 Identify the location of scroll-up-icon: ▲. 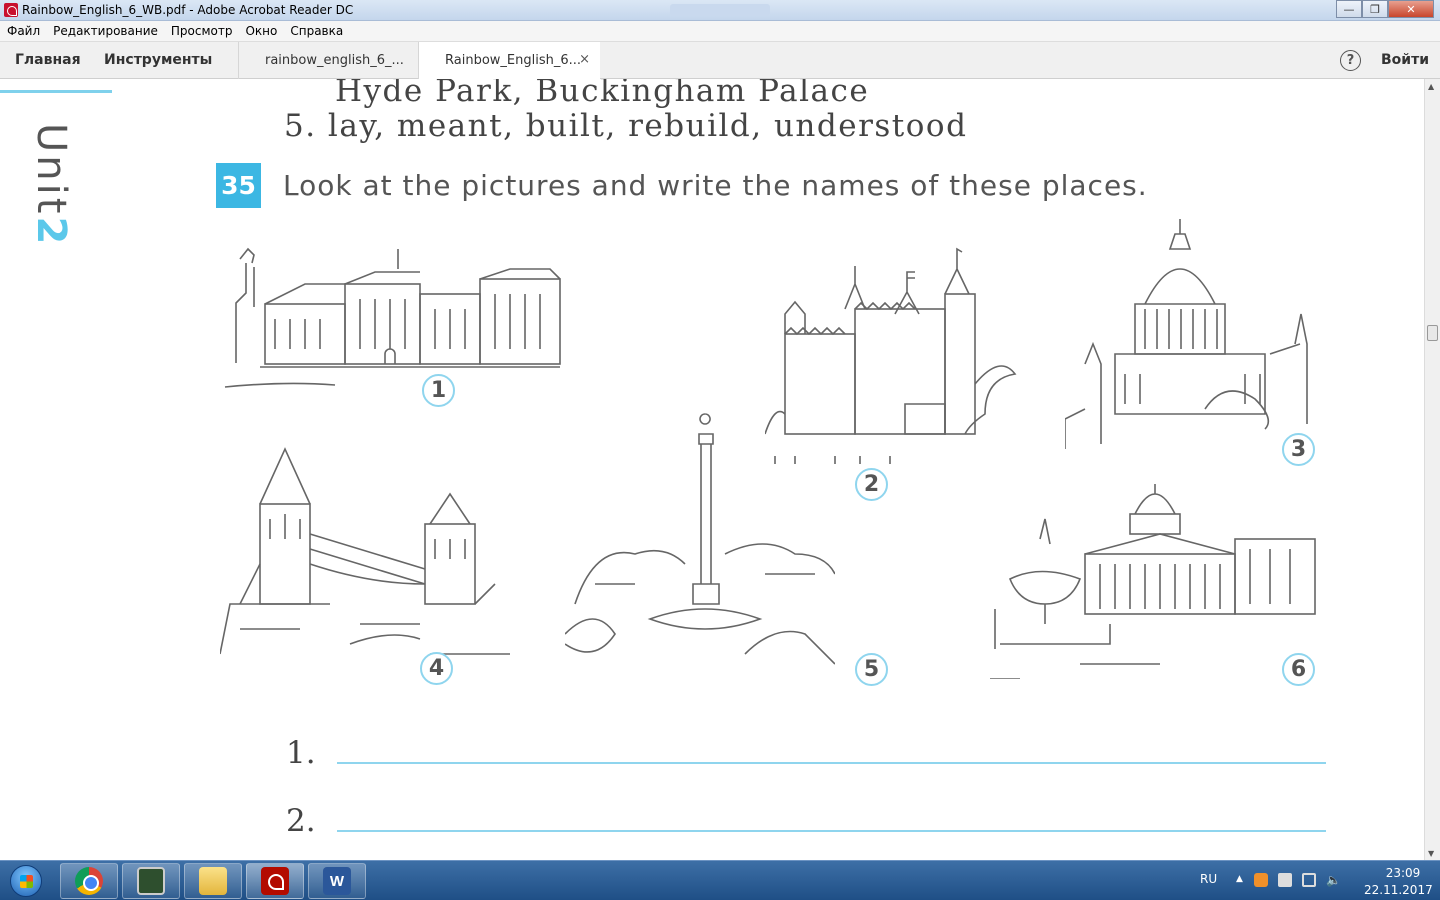
(1431, 86).